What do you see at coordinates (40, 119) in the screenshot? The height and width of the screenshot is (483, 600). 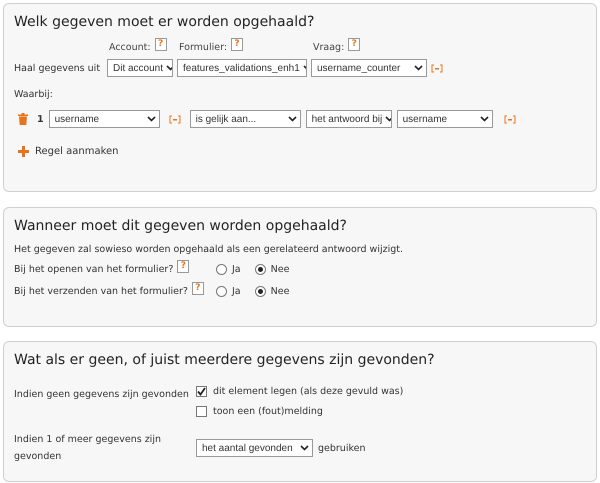 I see `row-number: 1` at bounding box center [40, 119].